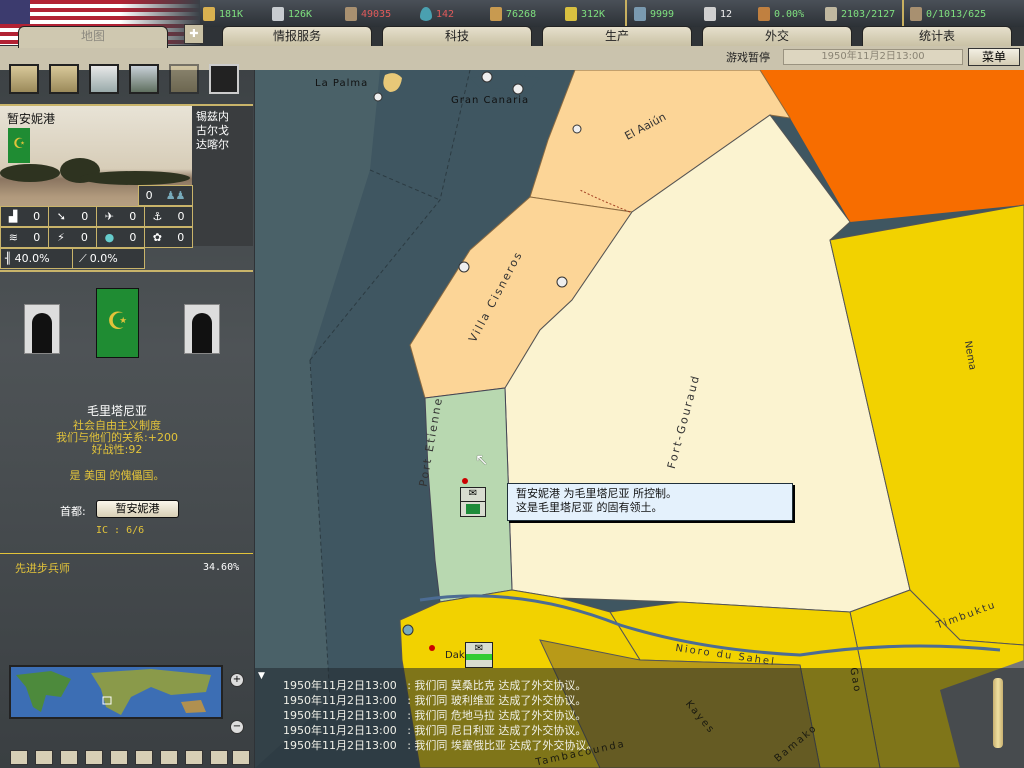  Describe the element at coordinates (209, 14) in the screenshot. I see `energy-icon` at that location.